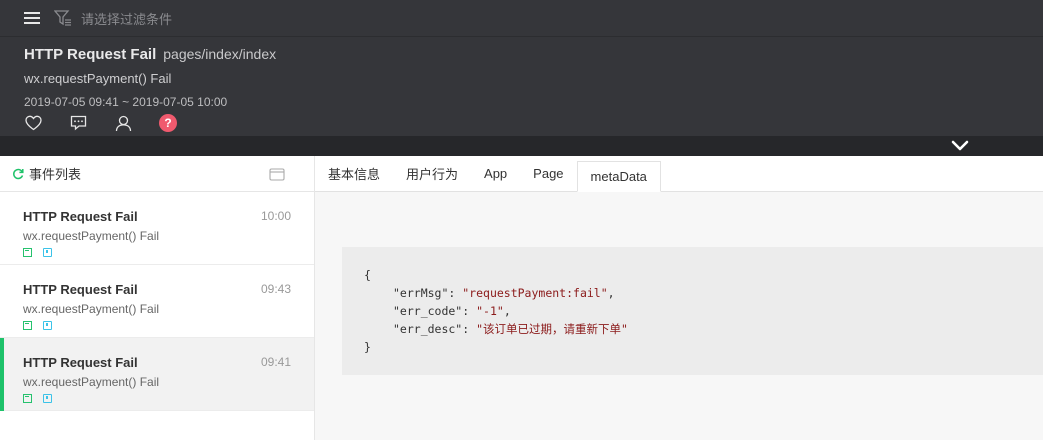 This screenshot has height=440, width=1043. I want to click on refresh-icon, so click(18, 174).